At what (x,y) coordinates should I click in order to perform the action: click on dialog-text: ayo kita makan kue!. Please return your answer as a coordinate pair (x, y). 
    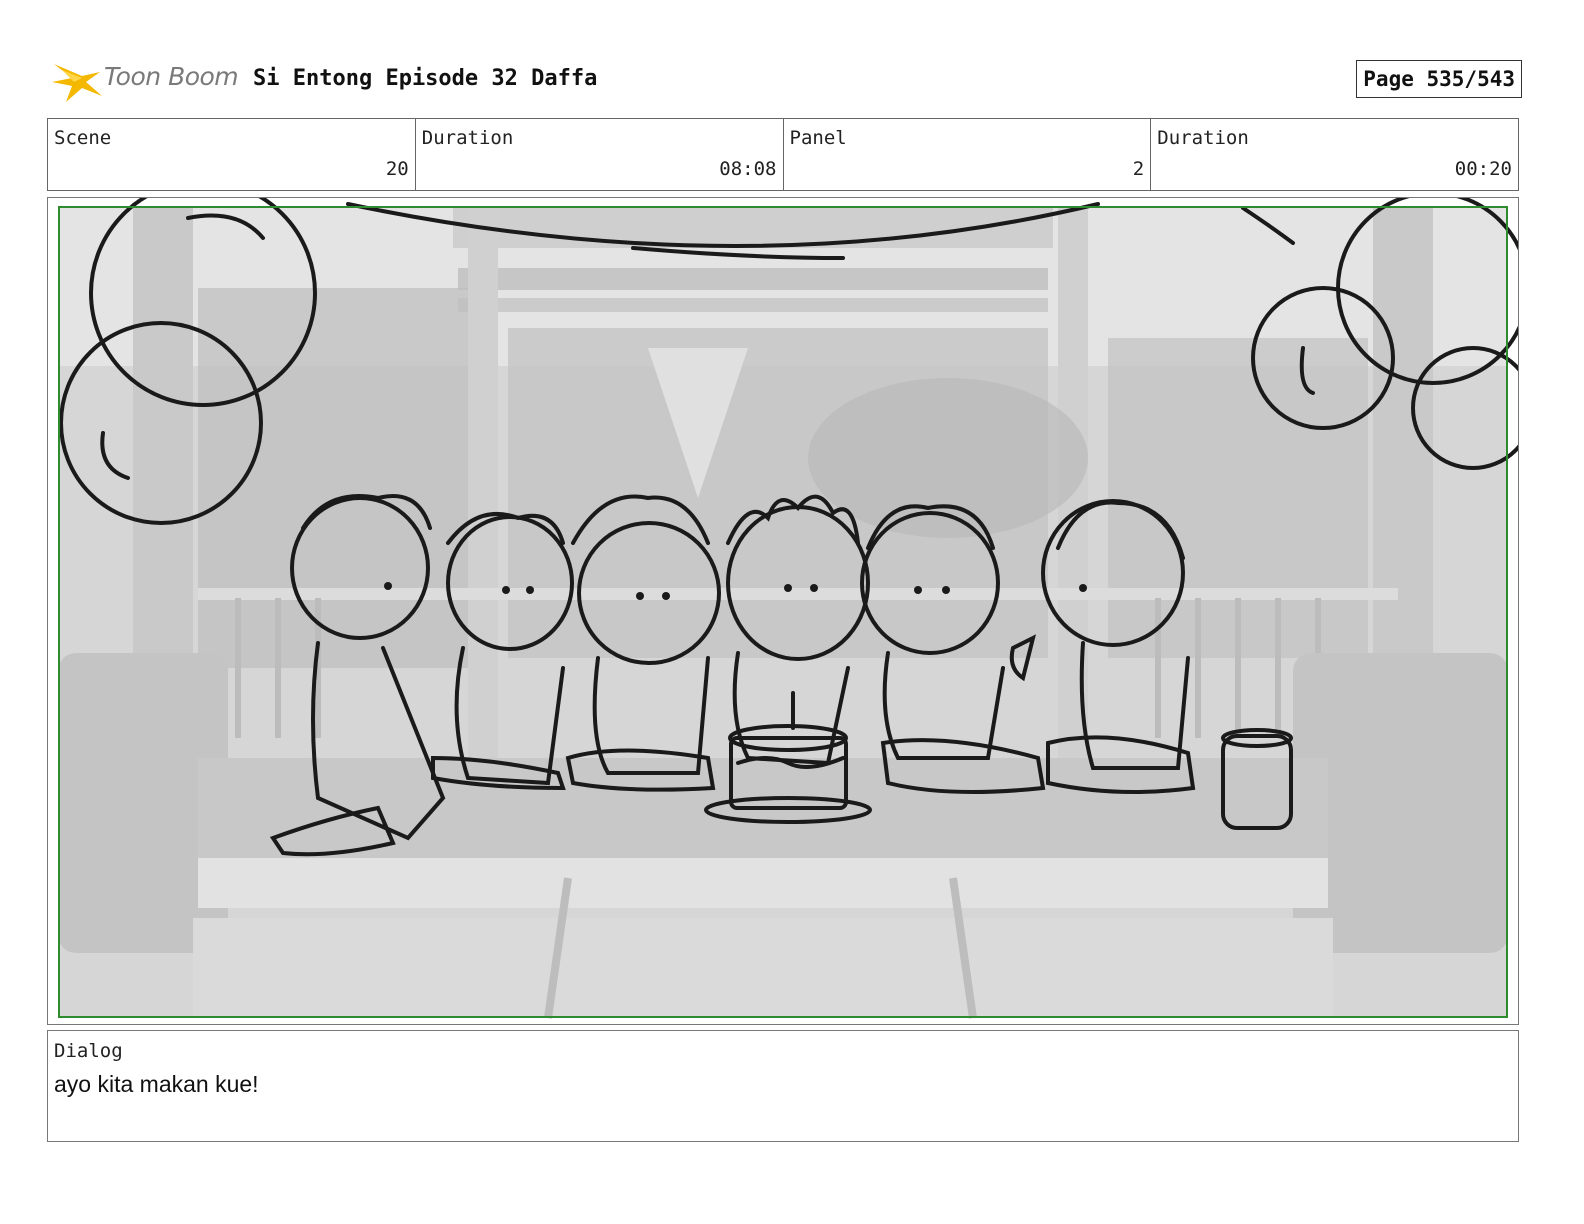
    Looking at the image, I should click on (156, 1084).